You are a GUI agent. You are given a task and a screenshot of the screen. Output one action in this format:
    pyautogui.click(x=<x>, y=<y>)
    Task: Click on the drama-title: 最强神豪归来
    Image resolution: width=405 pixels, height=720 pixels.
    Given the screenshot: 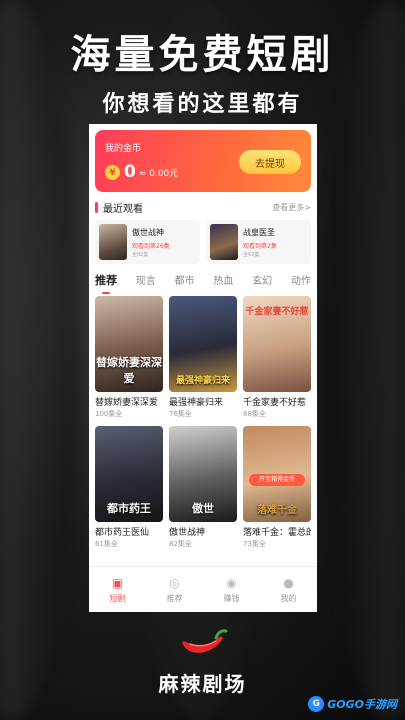 What is the action you would take?
    pyautogui.click(x=196, y=403)
    